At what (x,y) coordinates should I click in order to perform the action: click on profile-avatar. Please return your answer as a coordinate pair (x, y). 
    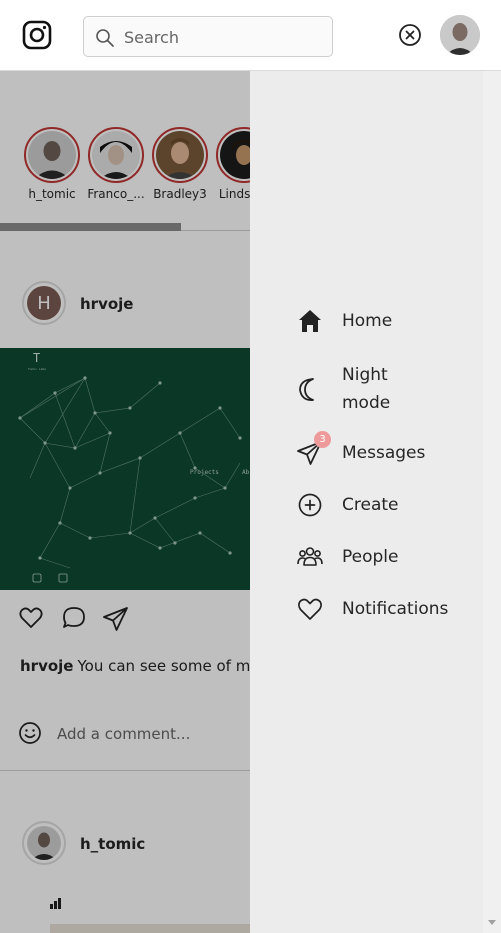
    Looking at the image, I should click on (460, 35).